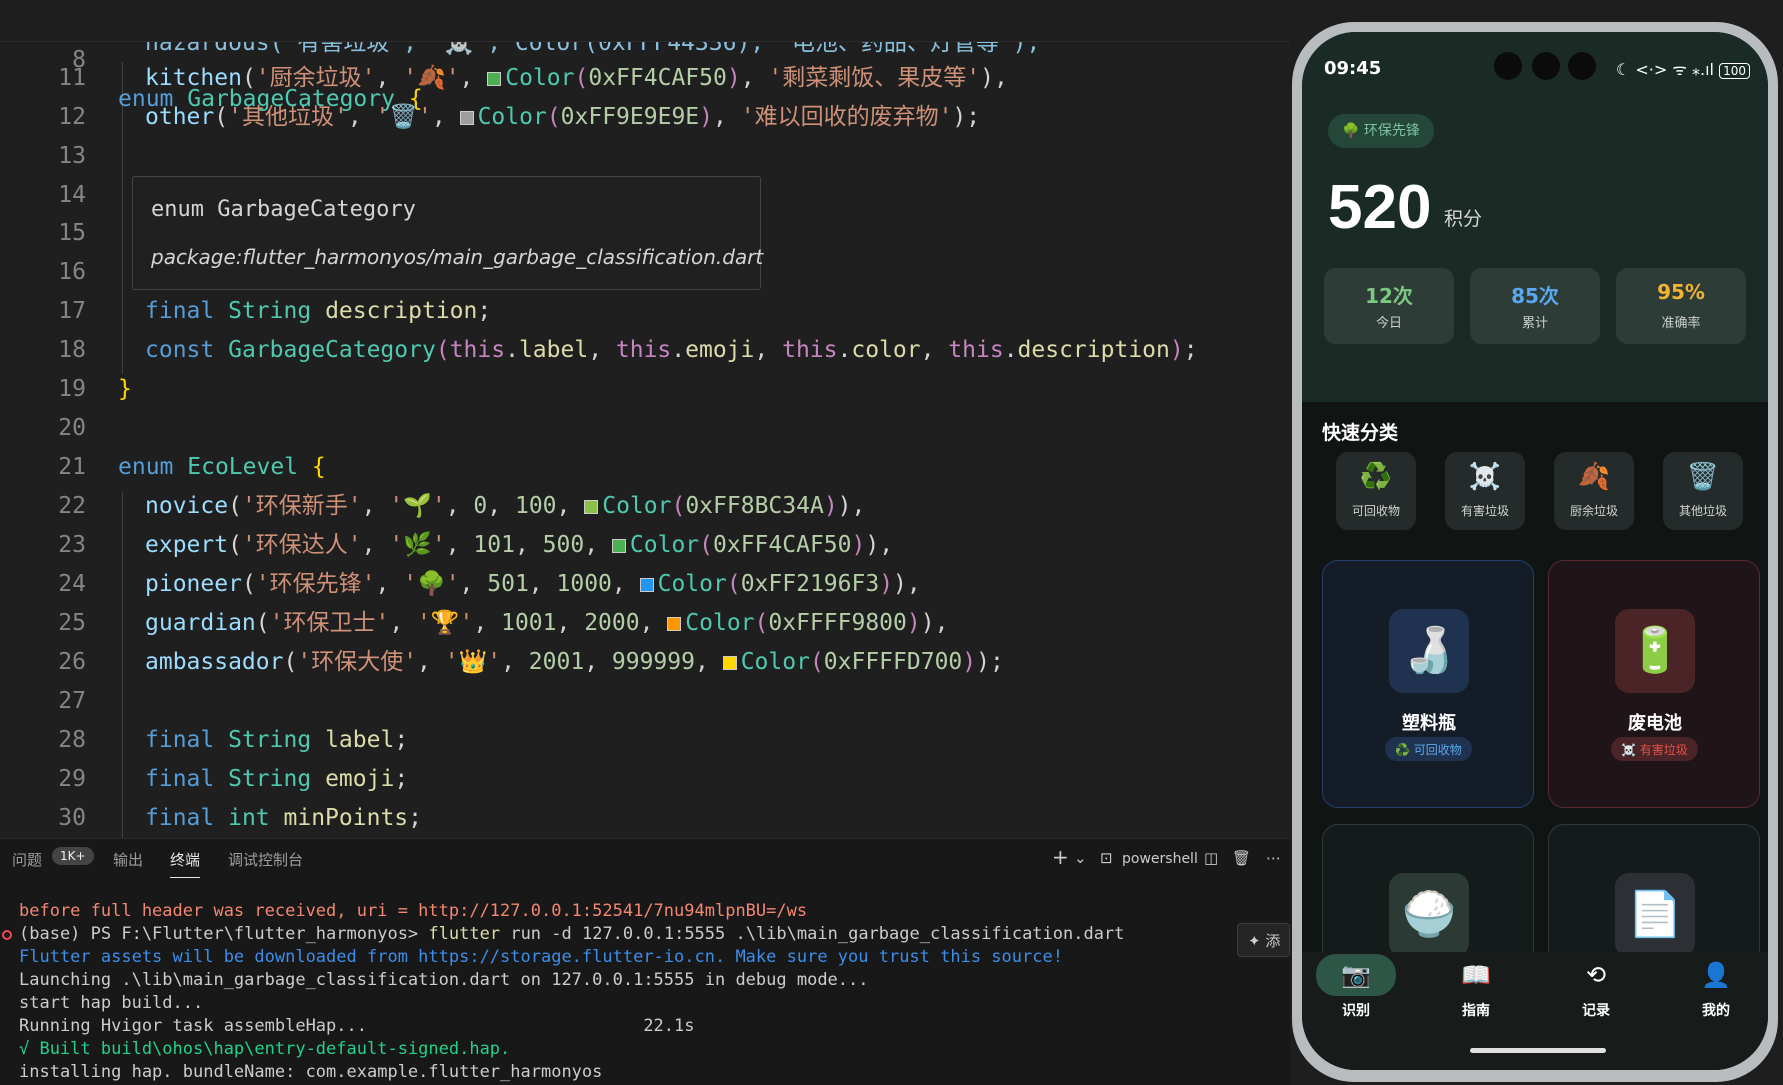 This screenshot has height=1085, width=1783. I want to click on line-number: 30, so click(72, 818).